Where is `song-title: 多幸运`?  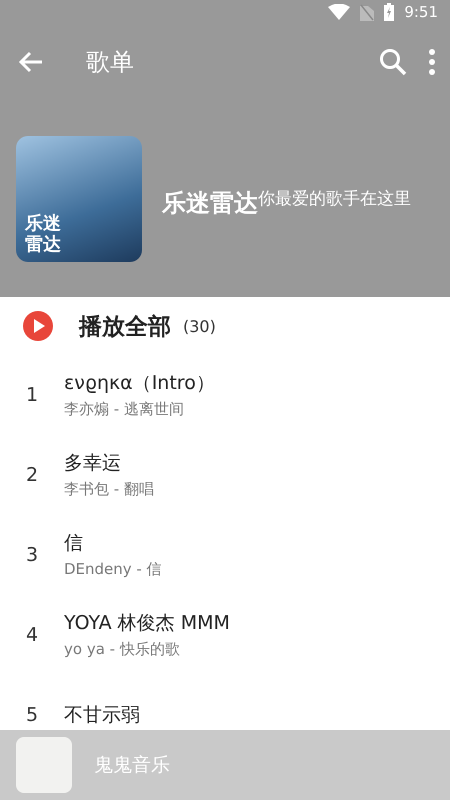 song-title: 多幸运 is located at coordinates (109, 463).